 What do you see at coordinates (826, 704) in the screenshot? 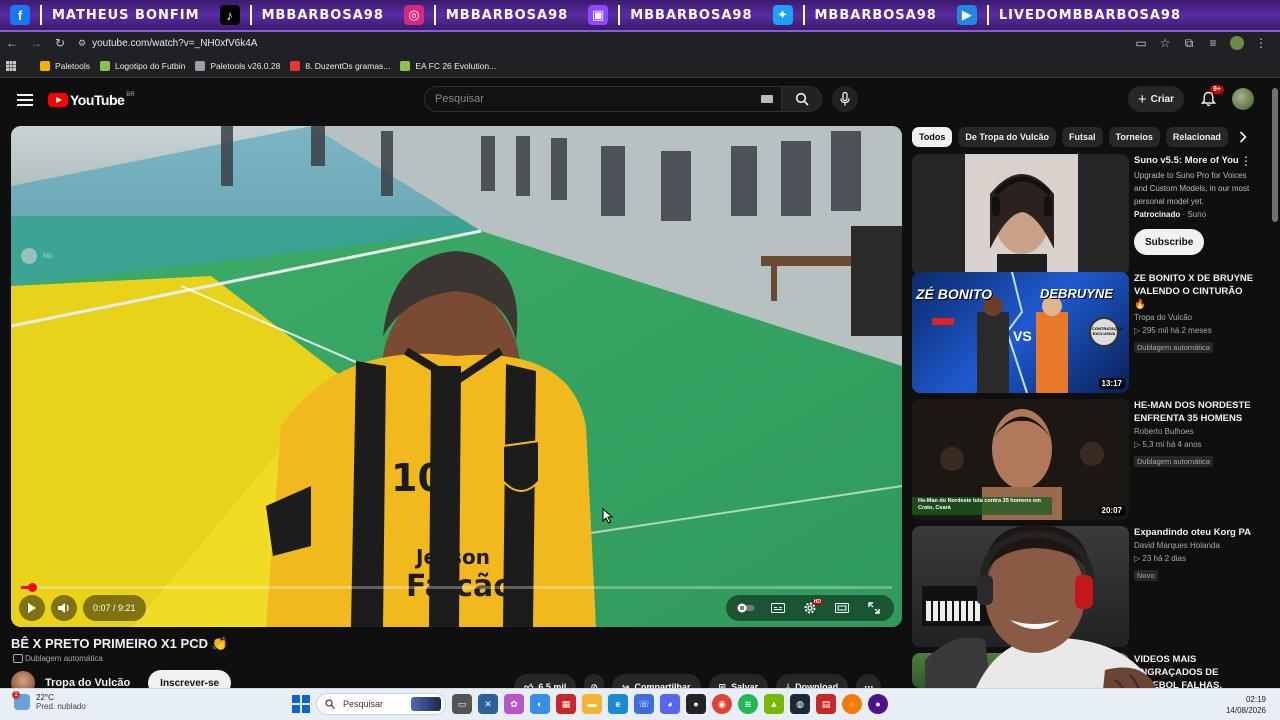
I see `app-red-icon: ▤` at bounding box center [826, 704].